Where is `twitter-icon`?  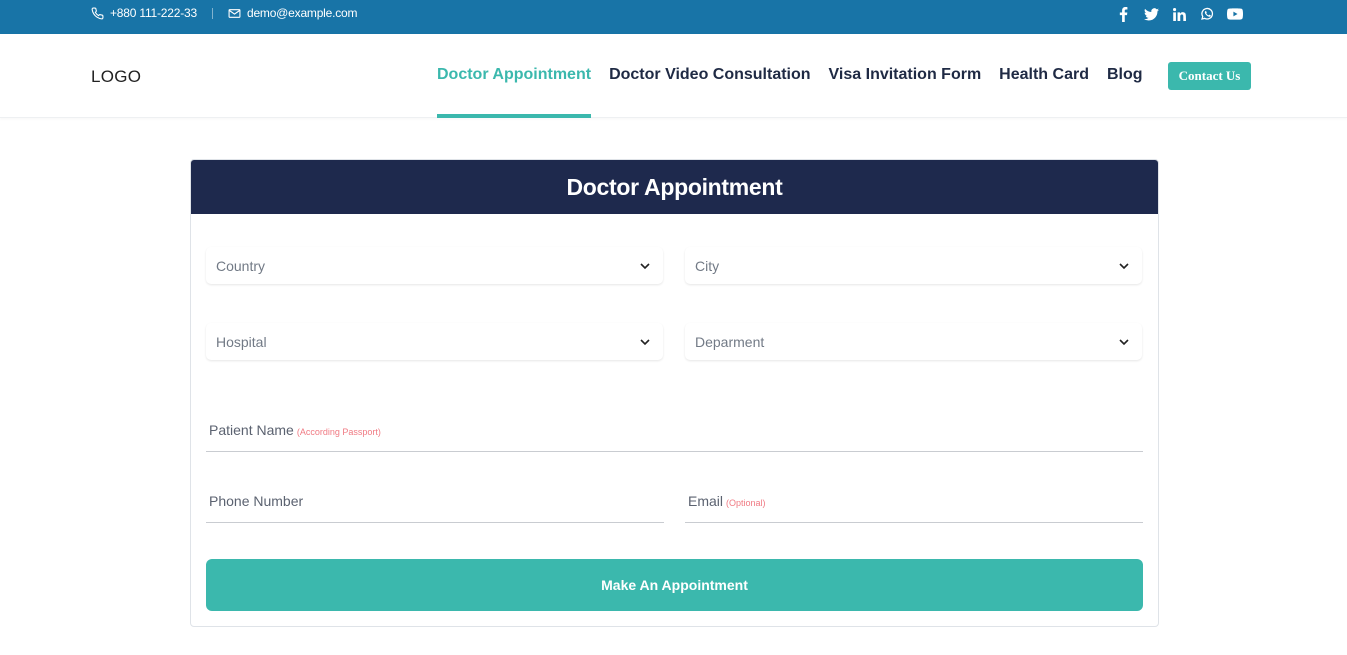 twitter-icon is located at coordinates (1151, 14).